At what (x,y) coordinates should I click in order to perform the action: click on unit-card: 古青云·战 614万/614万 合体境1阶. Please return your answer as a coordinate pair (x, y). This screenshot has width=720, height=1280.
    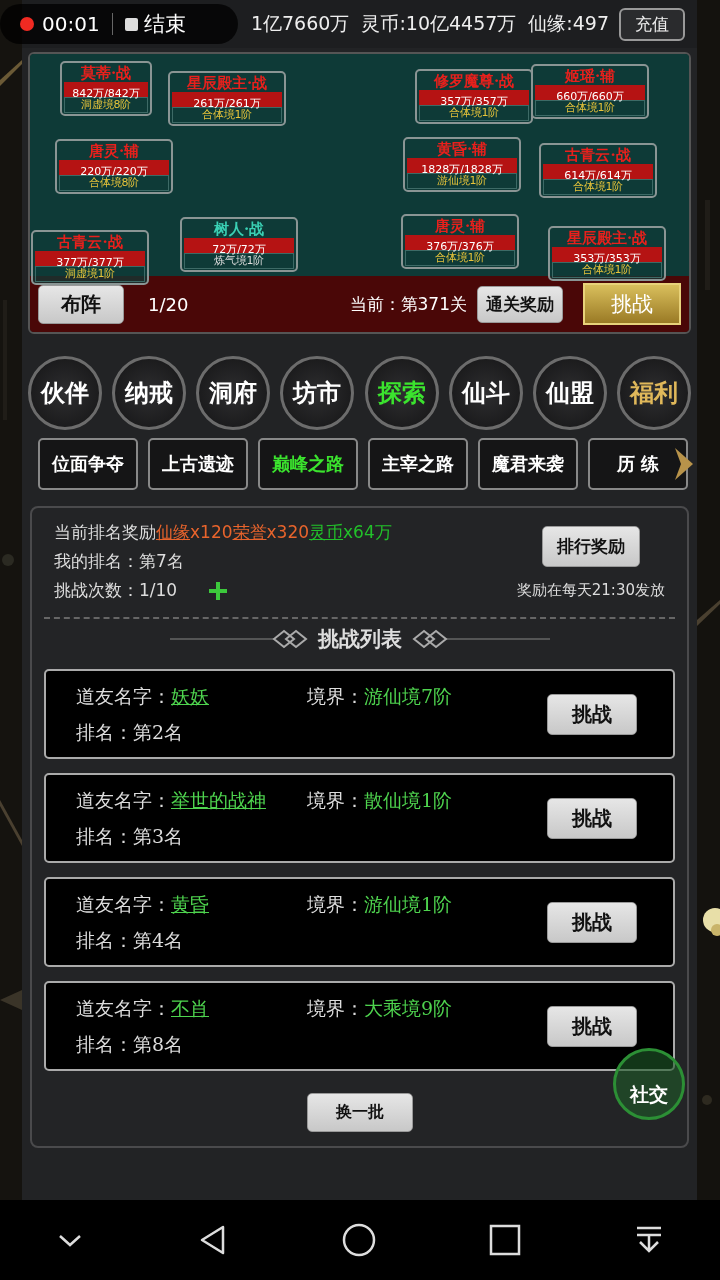
    Looking at the image, I should click on (598, 170).